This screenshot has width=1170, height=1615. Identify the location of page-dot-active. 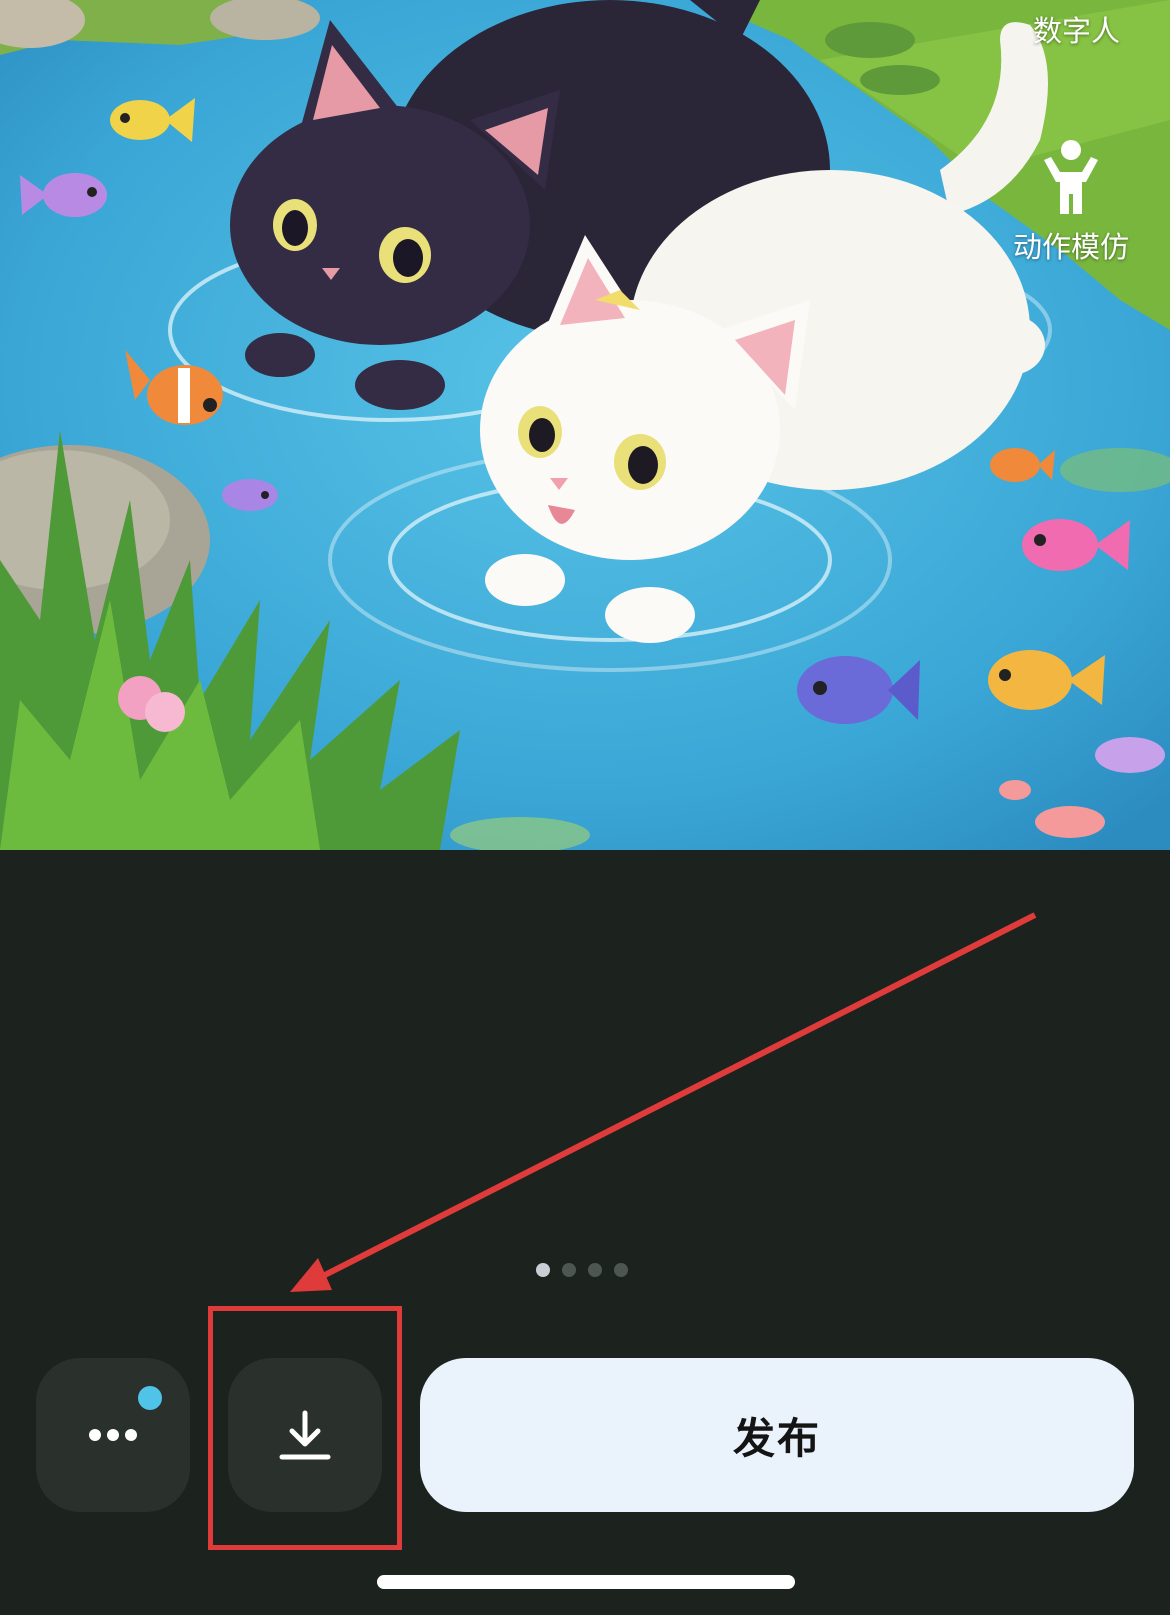
(543, 1270).